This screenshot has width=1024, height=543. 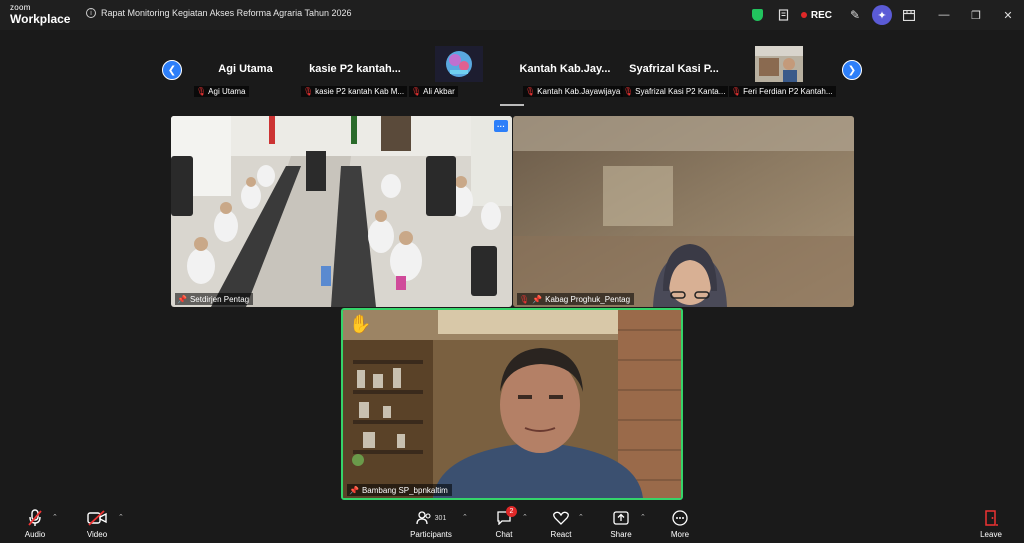 What do you see at coordinates (504, 534) in the screenshot?
I see `chat-label: Chat` at bounding box center [504, 534].